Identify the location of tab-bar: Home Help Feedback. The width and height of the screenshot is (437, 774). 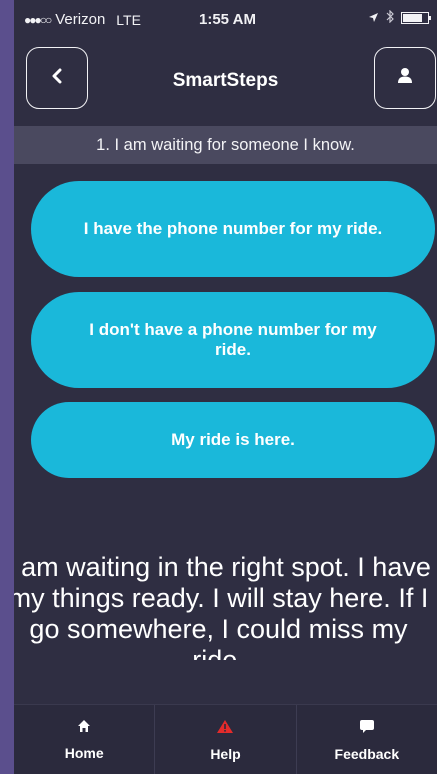
(225, 739).